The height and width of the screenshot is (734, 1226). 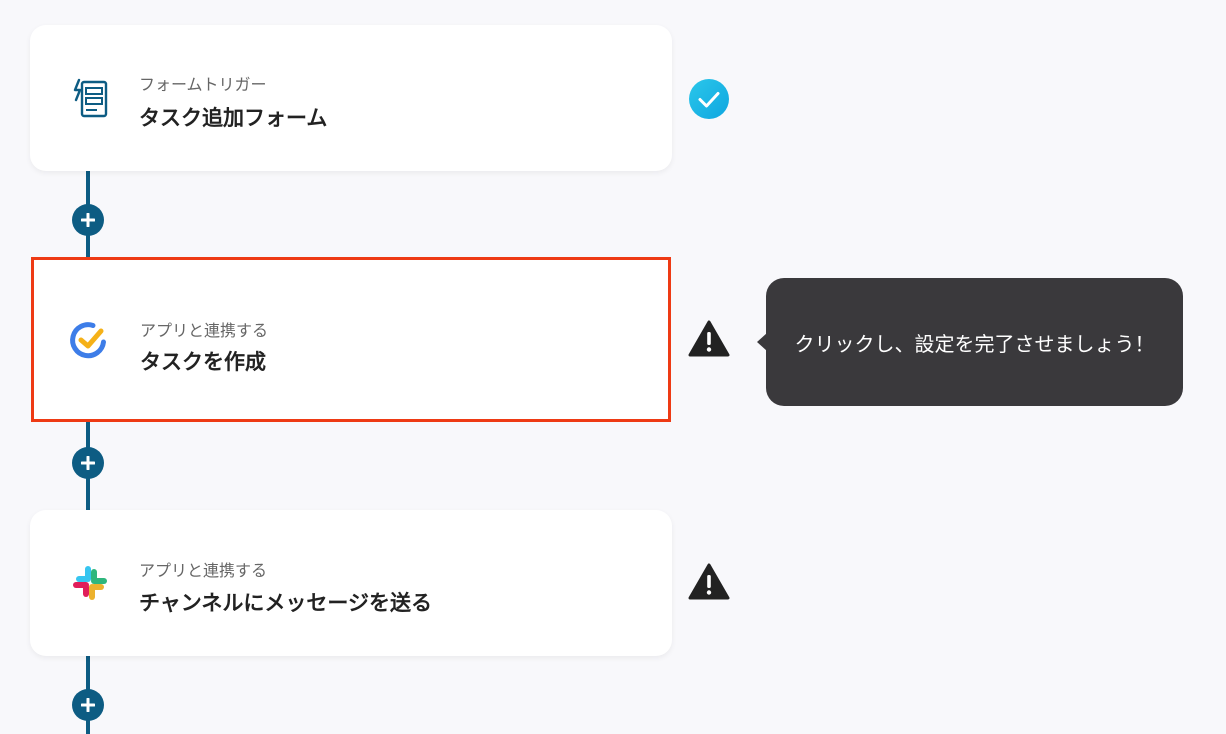 I want to click on flow-step-card-create-task: アプリと連携する タスクを作成, so click(x=351, y=339).